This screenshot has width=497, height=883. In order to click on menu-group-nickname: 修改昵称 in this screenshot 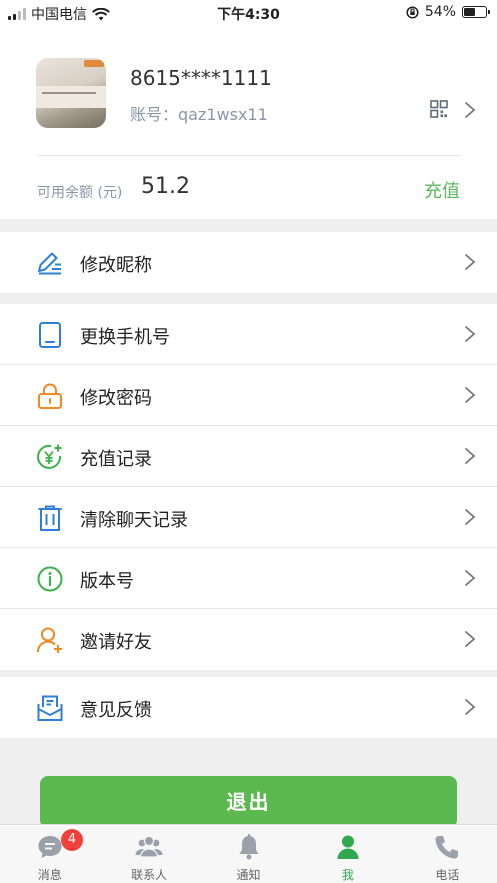, I will do `click(248, 262)`.